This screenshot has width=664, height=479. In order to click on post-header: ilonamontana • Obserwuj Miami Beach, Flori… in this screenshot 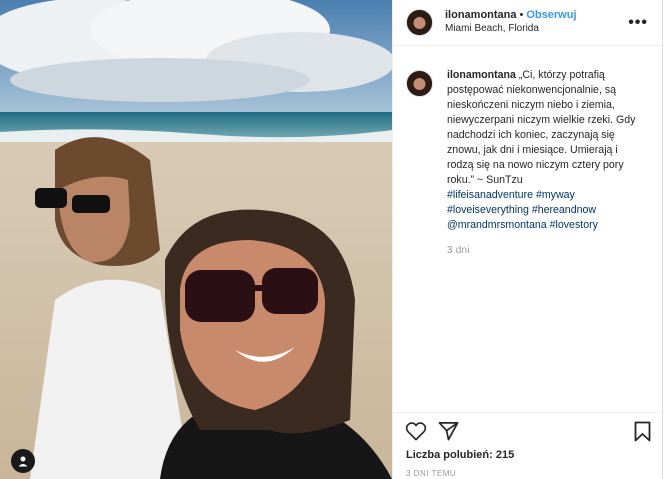, I will do `click(527, 23)`.